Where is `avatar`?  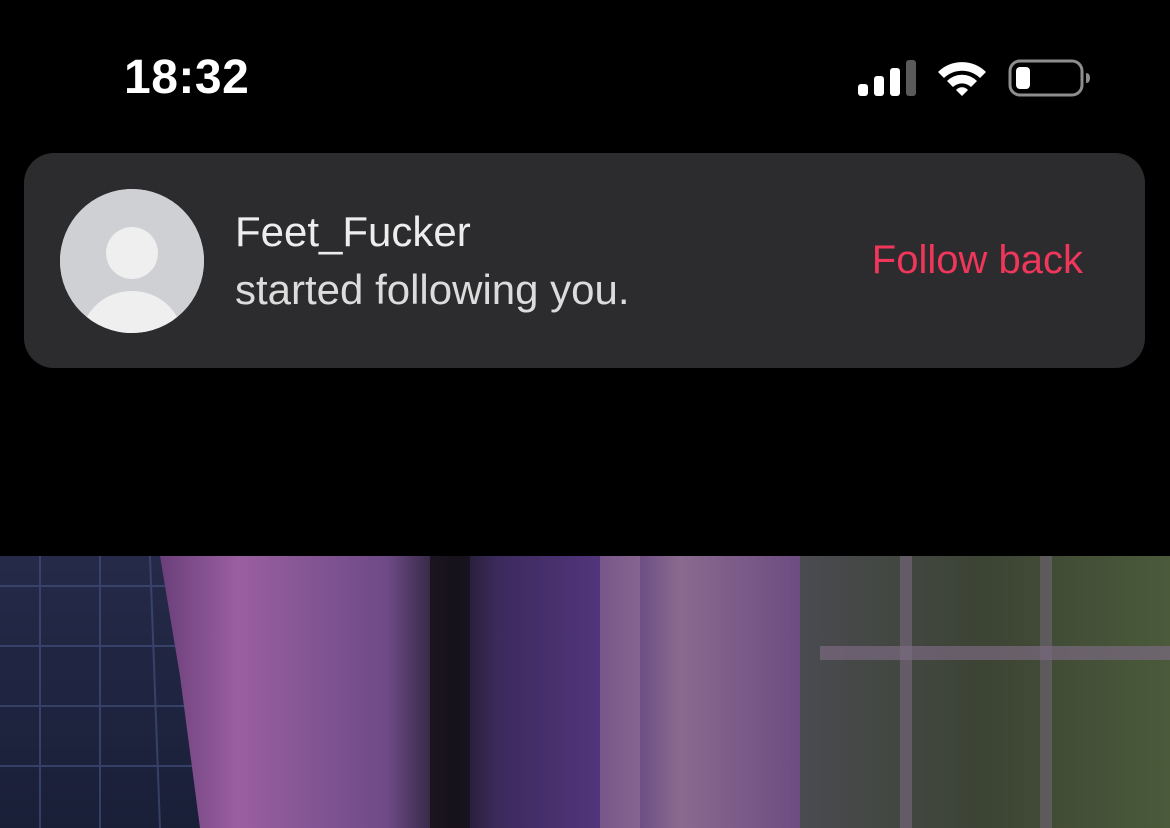 avatar is located at coordinates (132, 261).